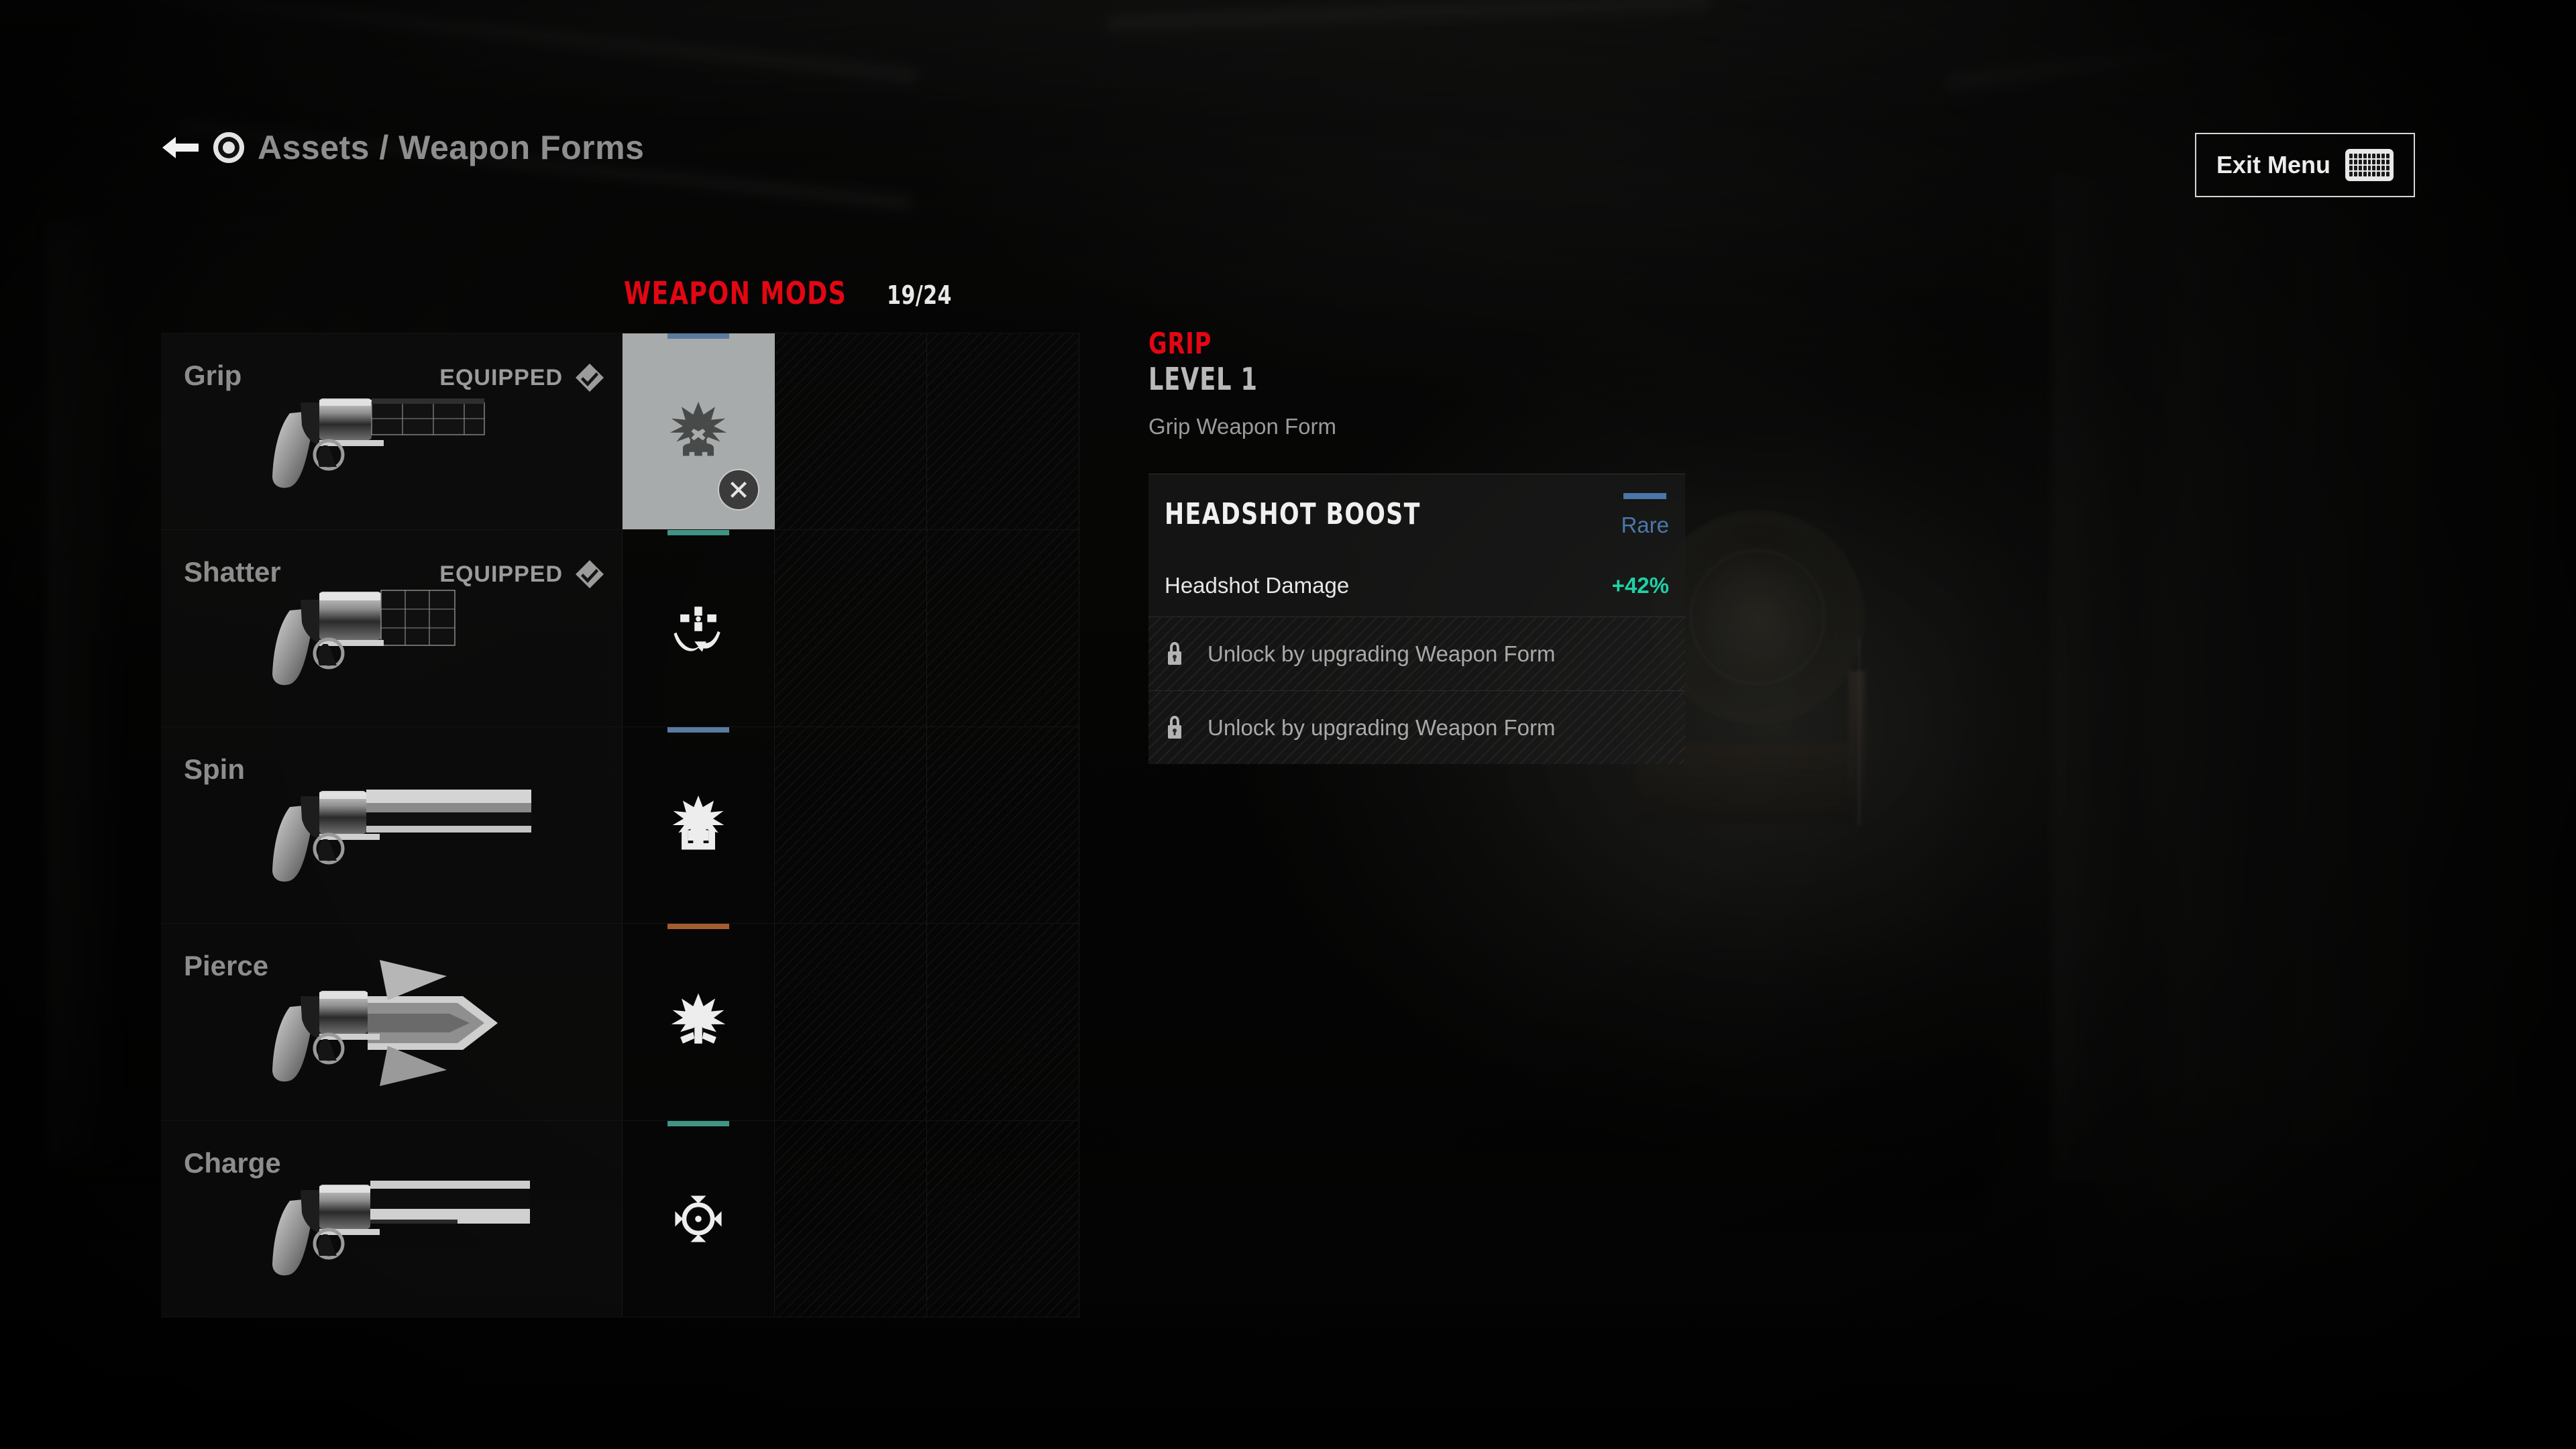 The image size is (2576, 1449). Describe the element at coordinates (385, 1023) in the screenshot. I see `revolver-pierce-icon` at that location.